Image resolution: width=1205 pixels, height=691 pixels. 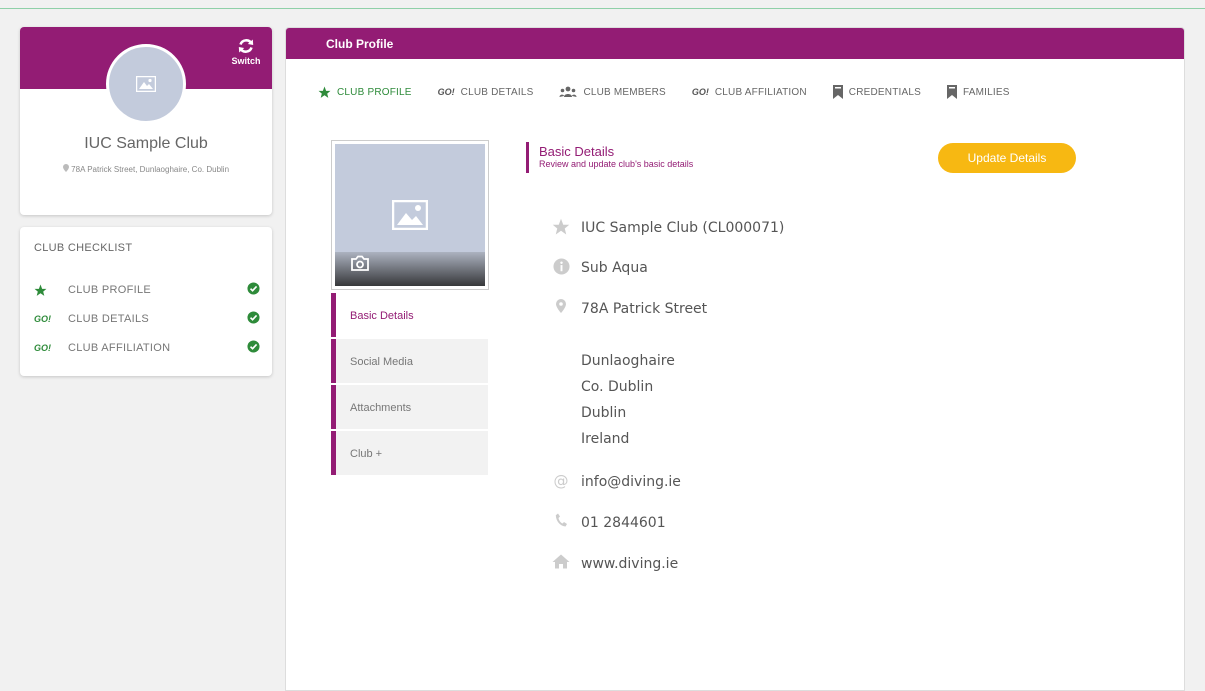 I want to click on address-line-3: Co. Dublin, so click(x=617, y=387).